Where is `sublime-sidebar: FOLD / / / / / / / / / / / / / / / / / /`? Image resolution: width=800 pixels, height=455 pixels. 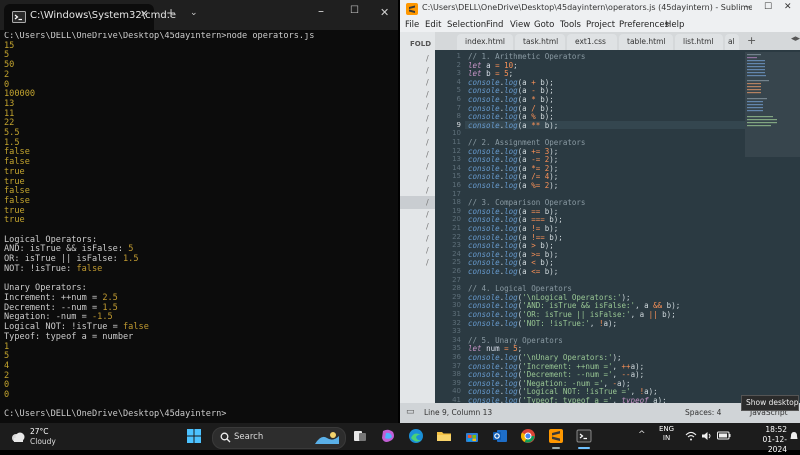
sublime-sidebar: FOLD / / / / / / / / / / / / / / / / / / is located at coordinates (417, 217).